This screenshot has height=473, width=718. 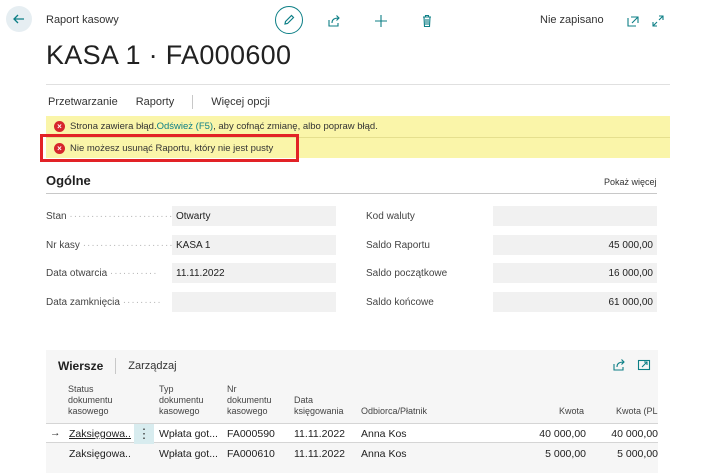 What do you see at coordinates (152, 366) in the screenshot?
I see `tab-manage: Zarządzaj` at bounding box center [152, 366].